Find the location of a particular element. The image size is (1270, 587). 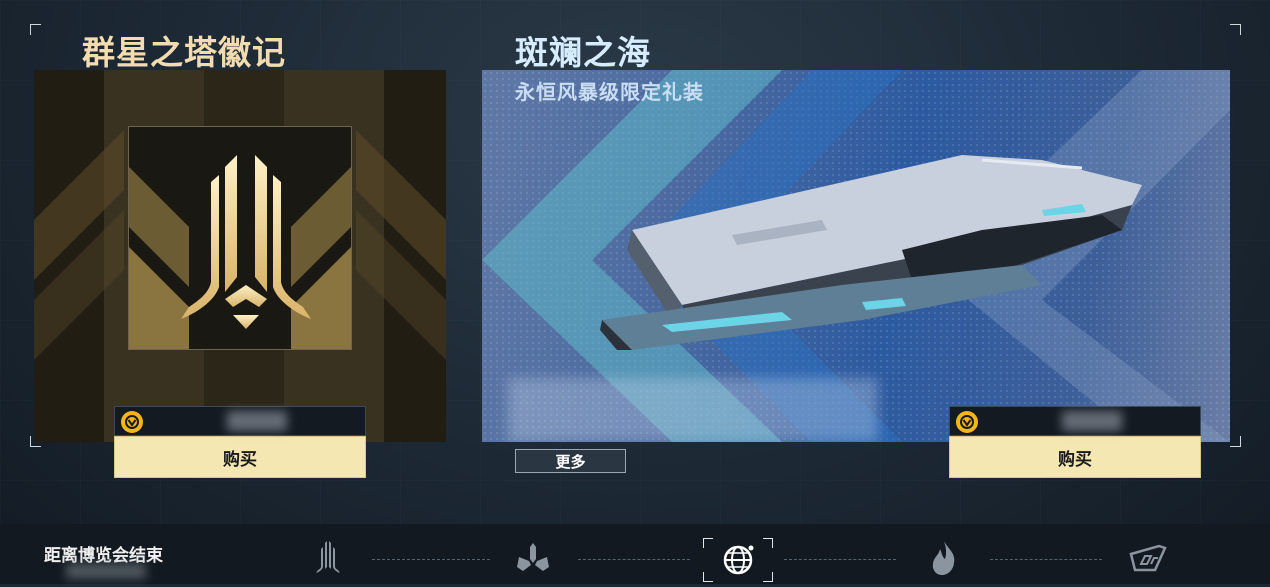

skin-subtitle: 永恒风暴级限定礼装 is located at coordinates (609, 93).